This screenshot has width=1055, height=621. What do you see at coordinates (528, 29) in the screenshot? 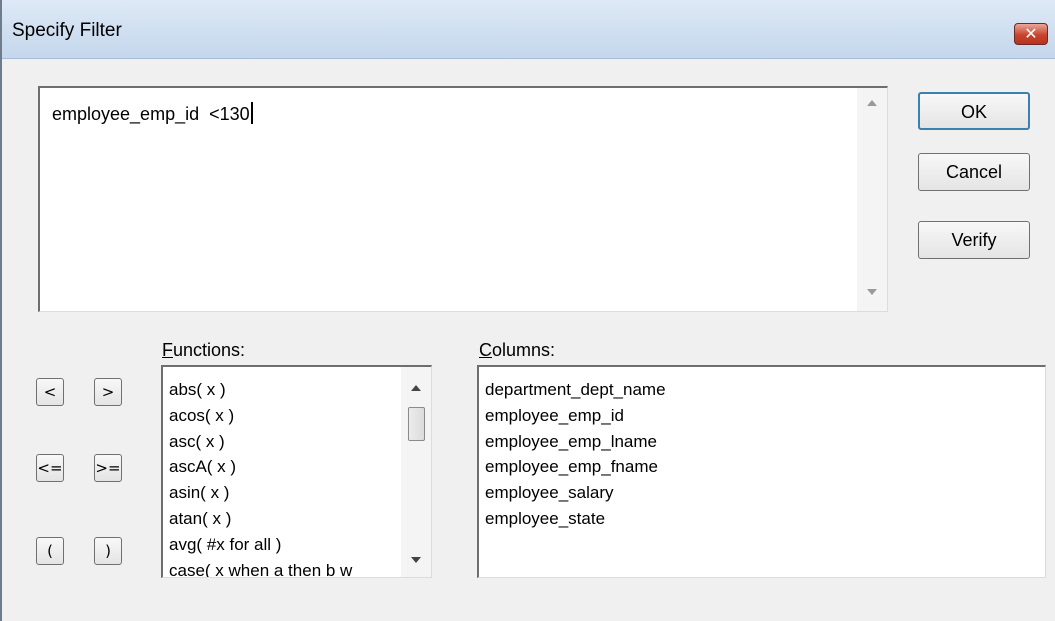
I see `title-bar: Specify Filter ✕` at bounding box center [528, 29].